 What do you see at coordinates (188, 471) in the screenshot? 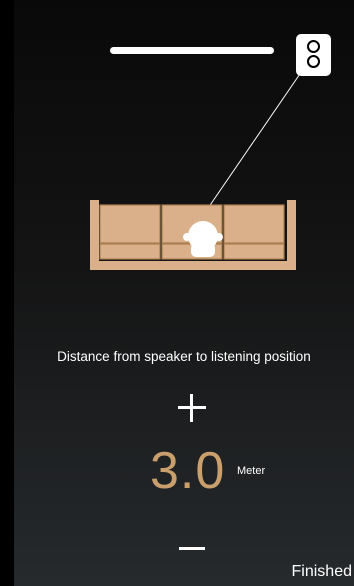
I see `distance-value: 3.0` at bounding box center [188, 471].